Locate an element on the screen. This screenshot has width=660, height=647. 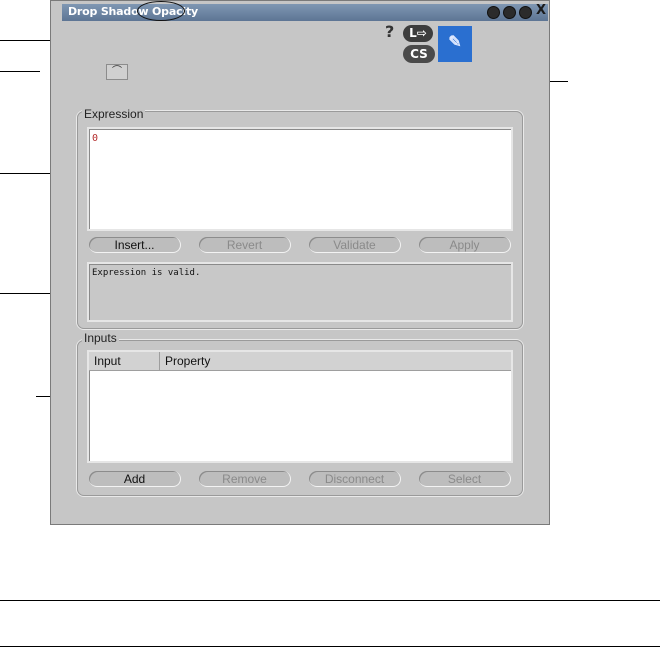
status-message-box: Expression is valid. is located at coordinates (300, 292).